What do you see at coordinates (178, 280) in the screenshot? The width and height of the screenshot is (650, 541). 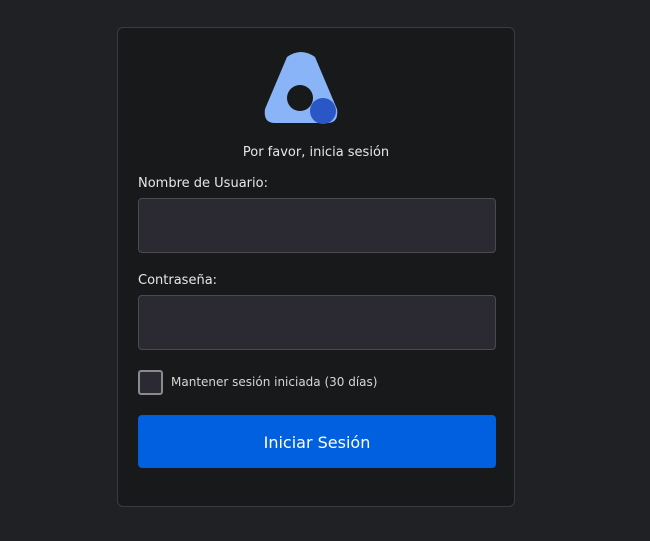 I see `password-label: Contraseña:` at bounding box center [178, 280].